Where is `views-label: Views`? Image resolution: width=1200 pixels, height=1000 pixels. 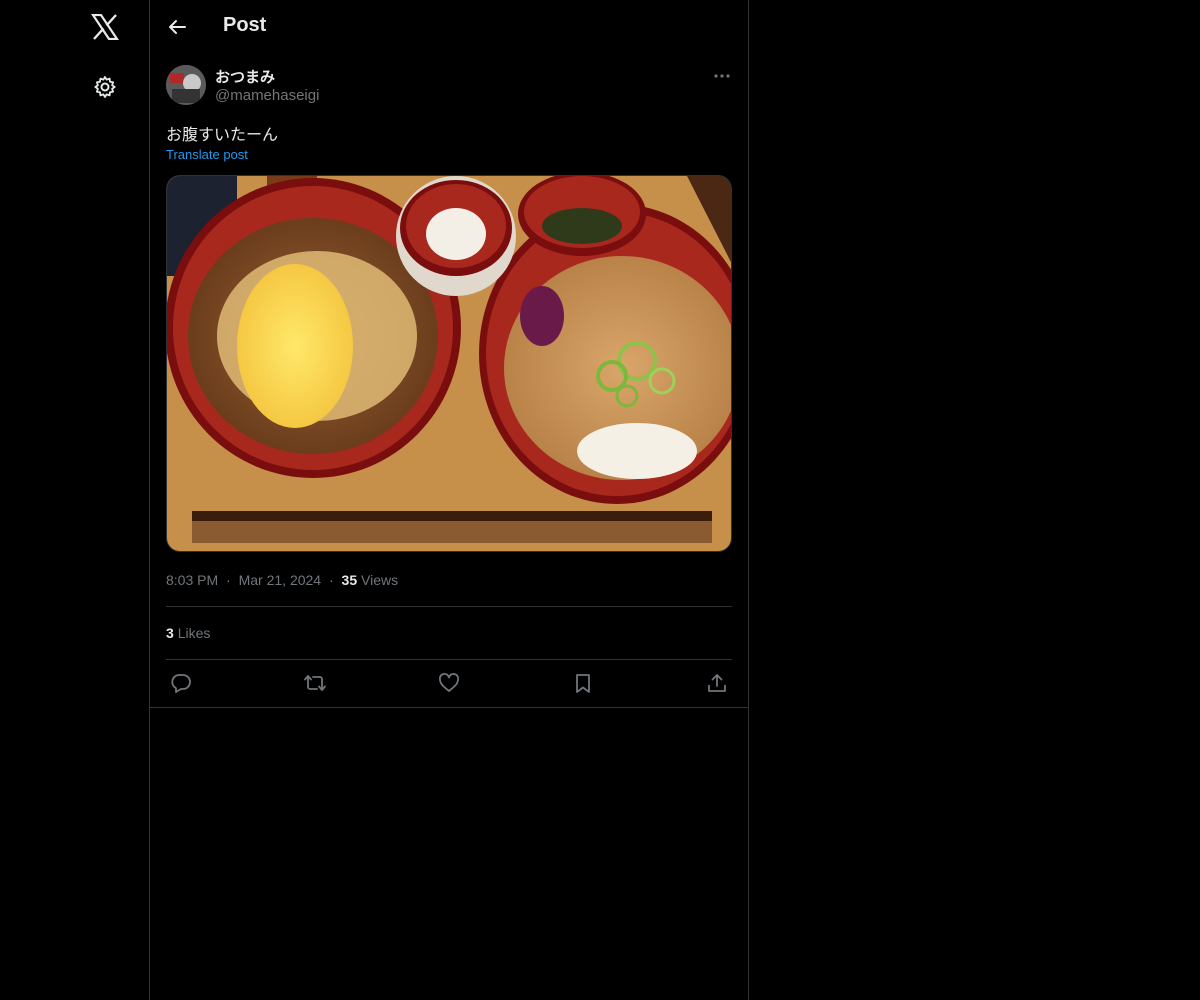
views-label: Views is located at coordinates (380, 580).